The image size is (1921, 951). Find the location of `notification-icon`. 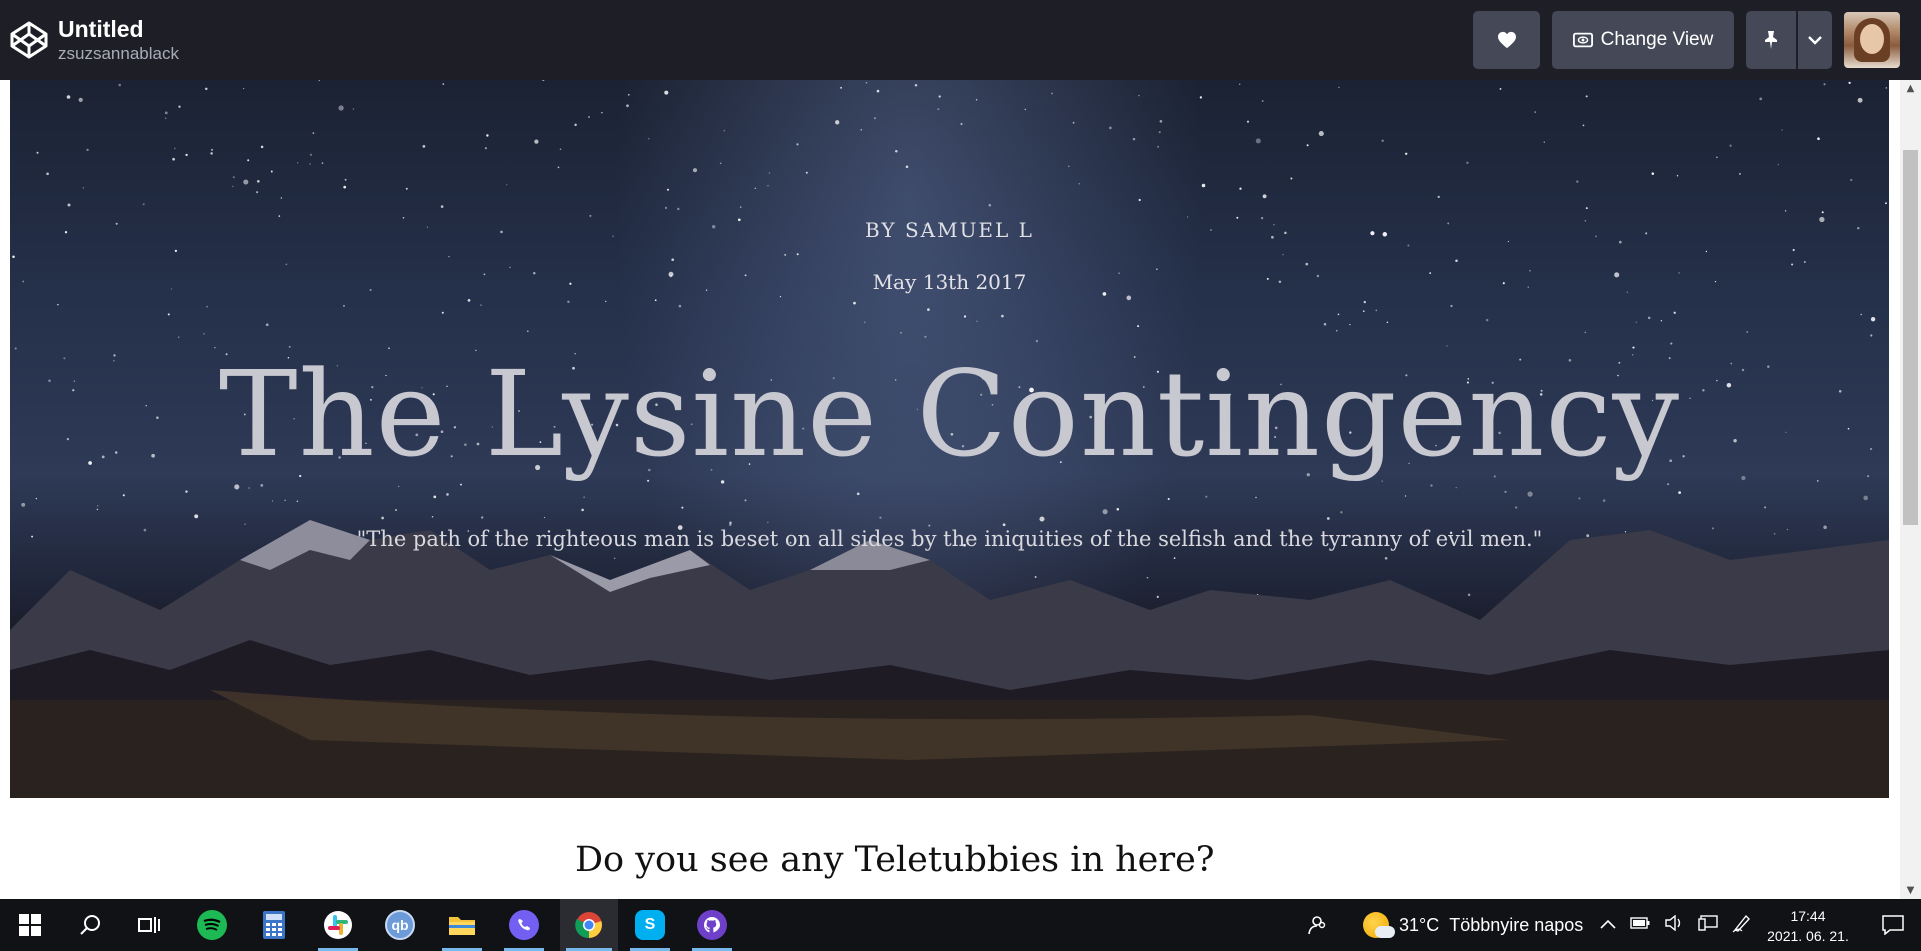

notification-icon is located at coordinates (1893, 925).